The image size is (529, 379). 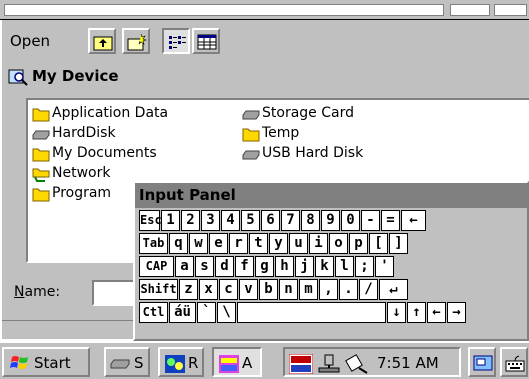 I want to click on task-label: A, so click(x=247, y=363).